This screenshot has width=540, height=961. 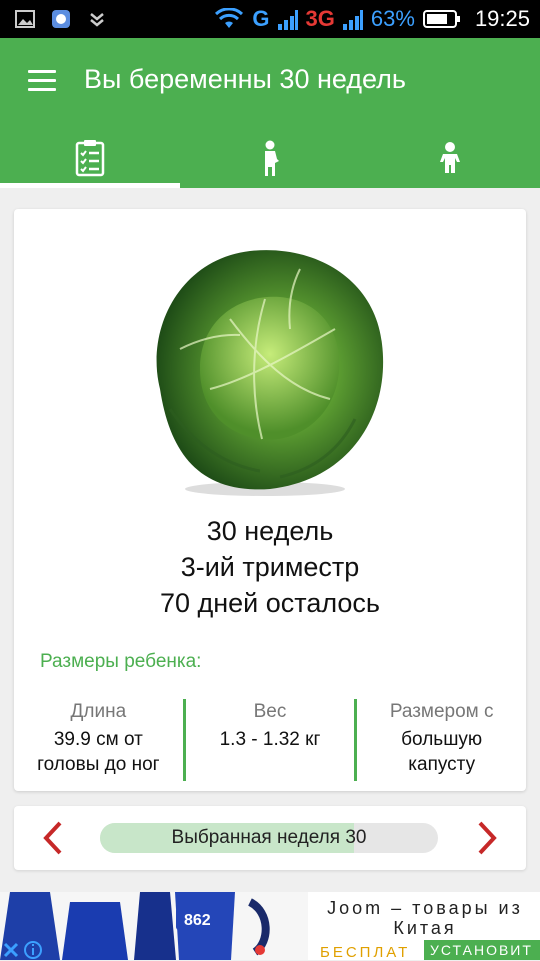 What do you see at coordinates (270, 603) in the screenshot?
I see `days-left-label: 70 дней осталось` at bounding box center [270, 603].